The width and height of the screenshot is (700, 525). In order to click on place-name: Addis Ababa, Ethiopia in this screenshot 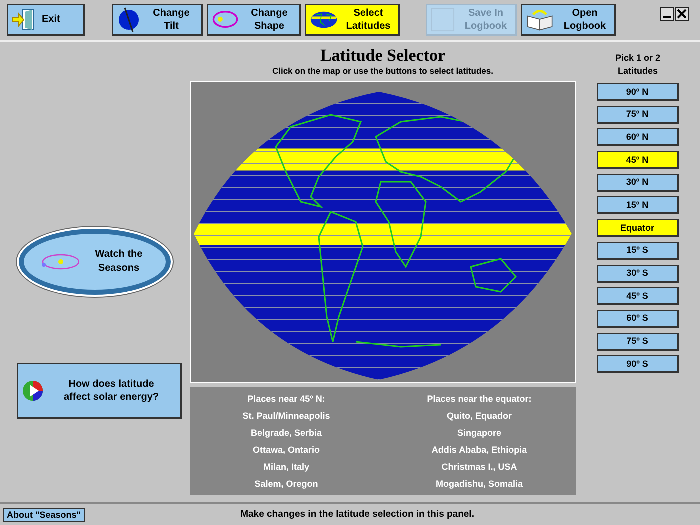, I will do `click(480, 450)`.